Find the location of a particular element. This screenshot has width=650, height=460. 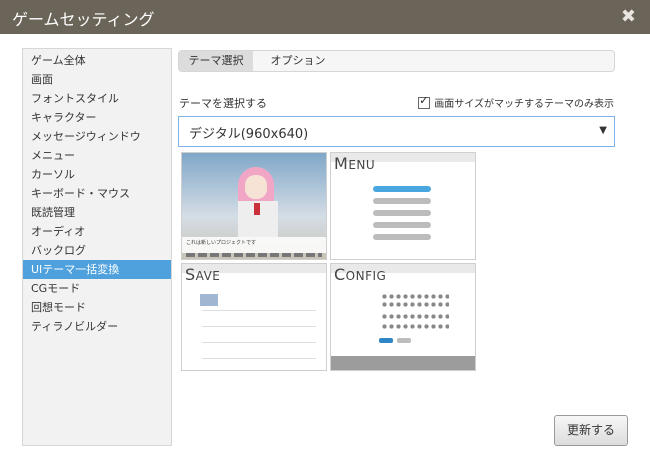

character-face is located at coordinates (256, 187).